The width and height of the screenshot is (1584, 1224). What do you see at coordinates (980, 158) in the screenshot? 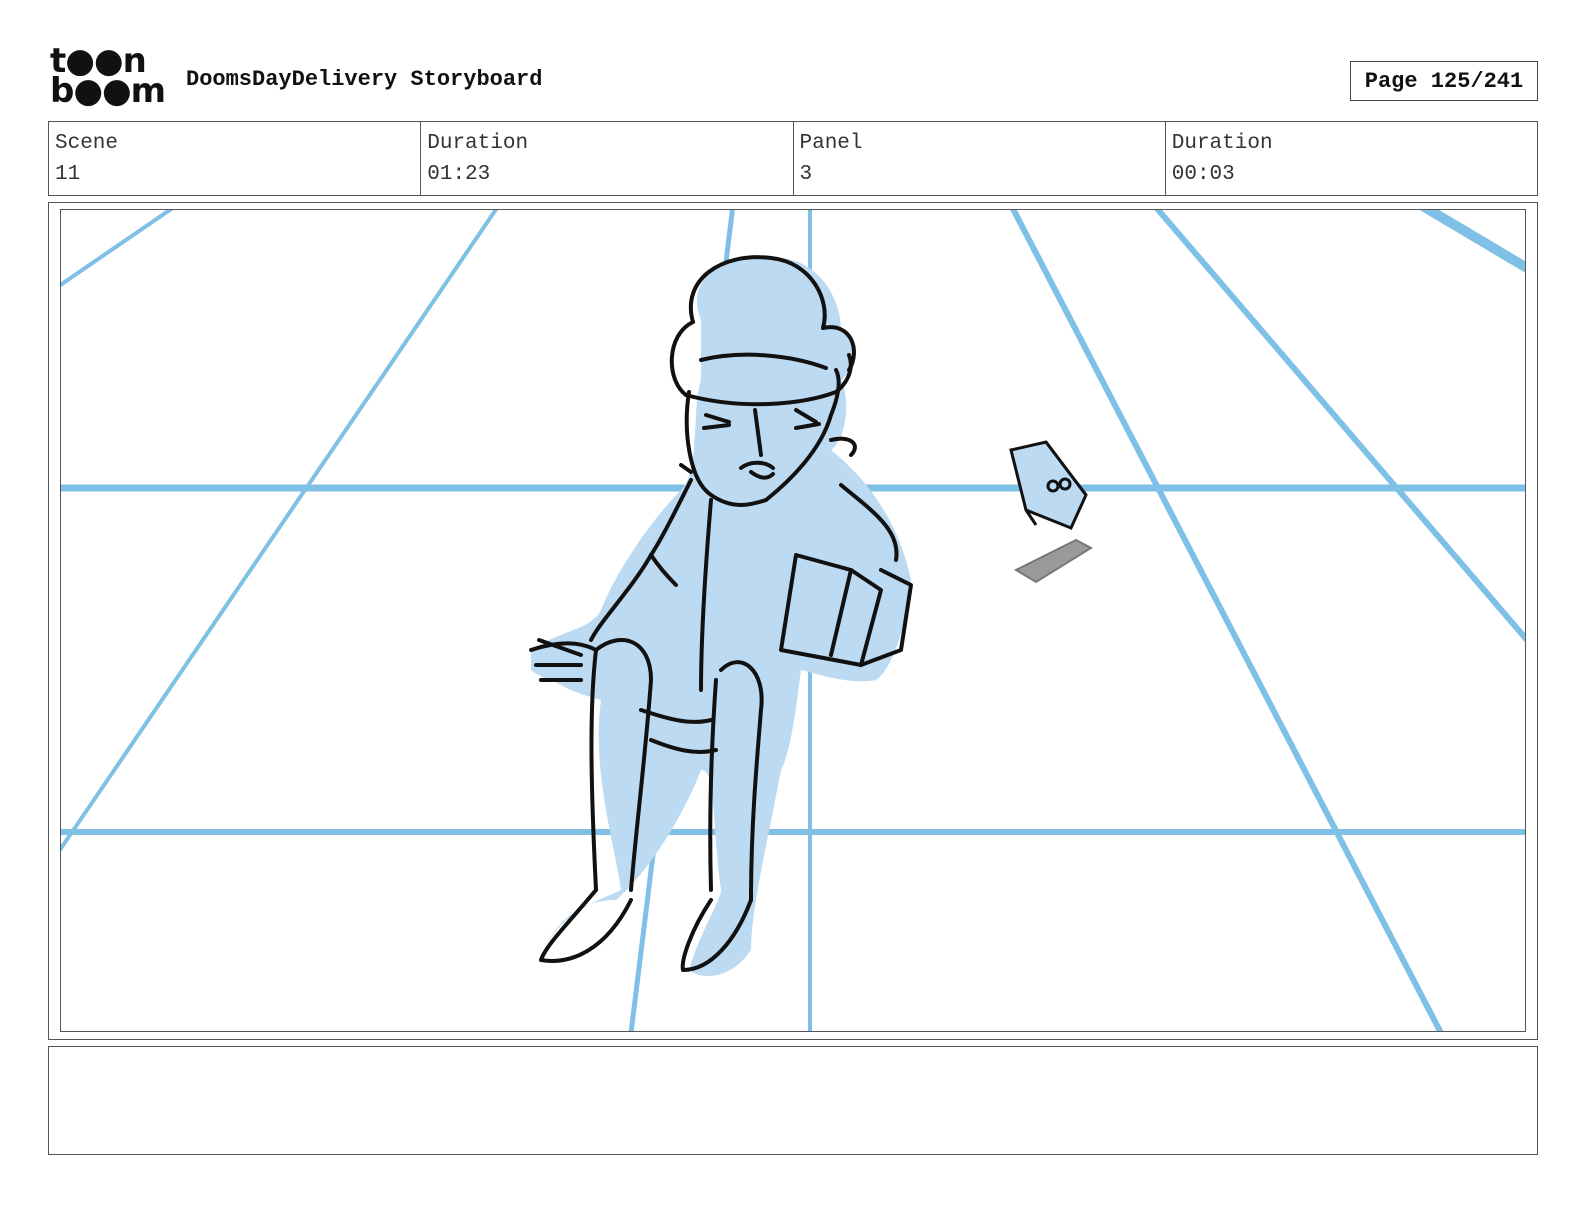
I see `panel-cell: Panel 3` at bounding box center [980, 158].